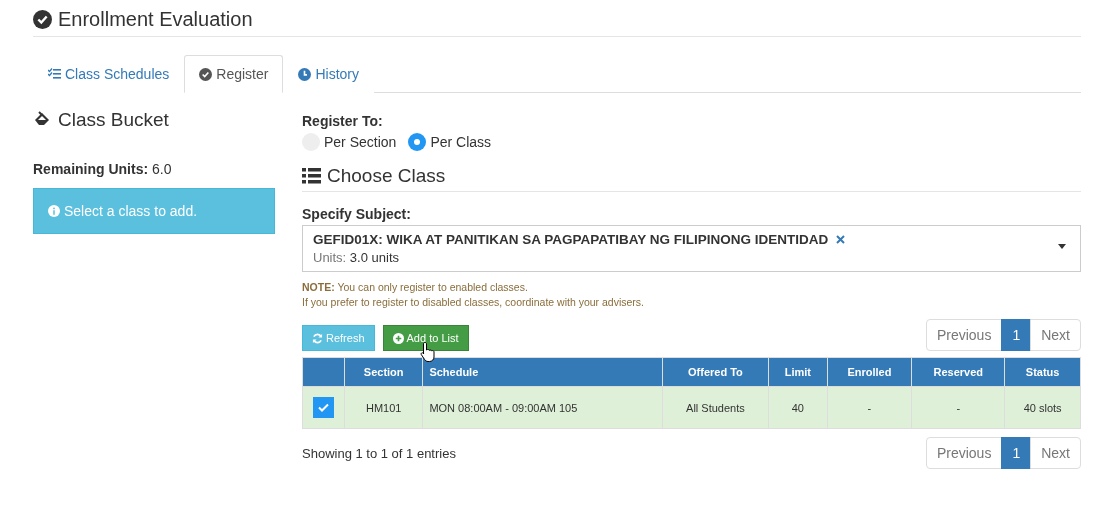 Image resolution: width=1103 pixels, height=524 pixels. I want to click on close-icon, so click(841, 239).